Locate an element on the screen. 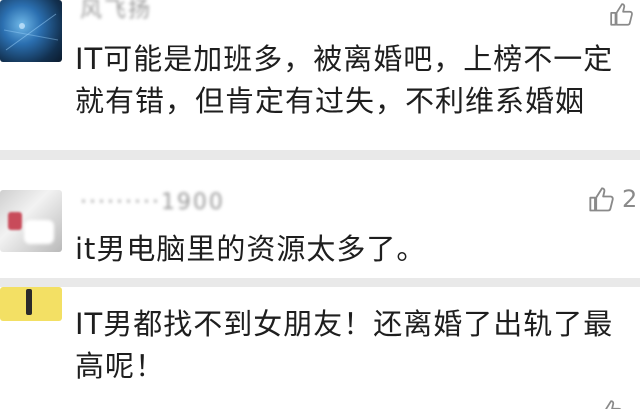  comment-username: ·········1900 is located at coordinates (152, 202).